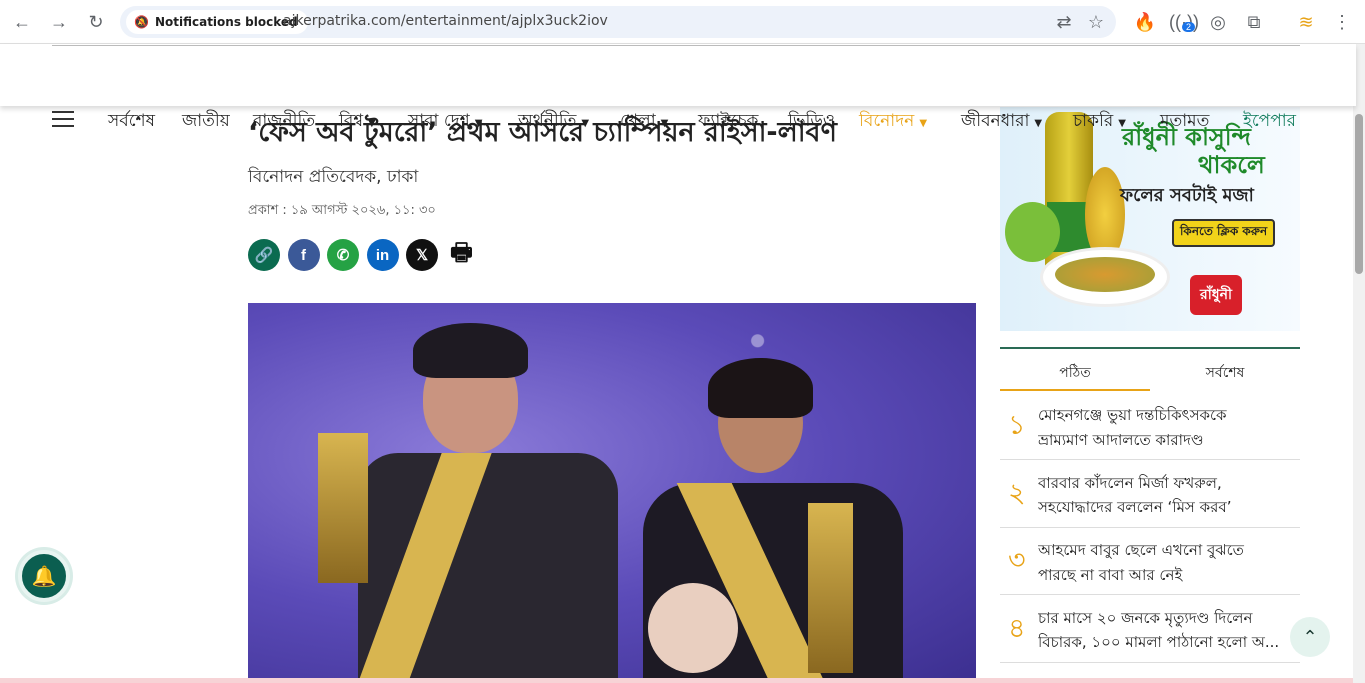 This screenshot has height=683, width=1365. What do you see at coordinates (1075, 373) in the screenshot?
I see `tab-popular: পঠিত` at bounding box center [1075, 373].